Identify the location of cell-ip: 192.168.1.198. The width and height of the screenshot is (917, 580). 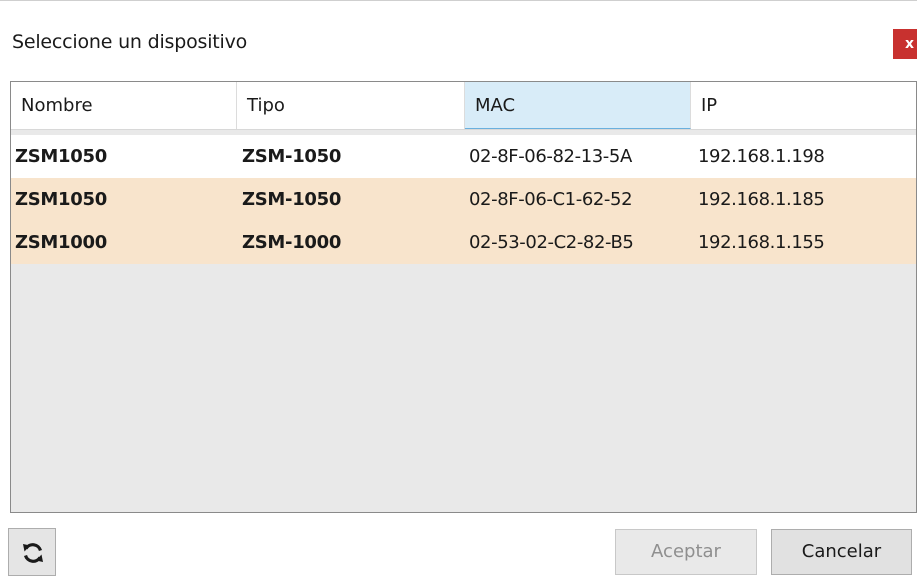
(761, 156).